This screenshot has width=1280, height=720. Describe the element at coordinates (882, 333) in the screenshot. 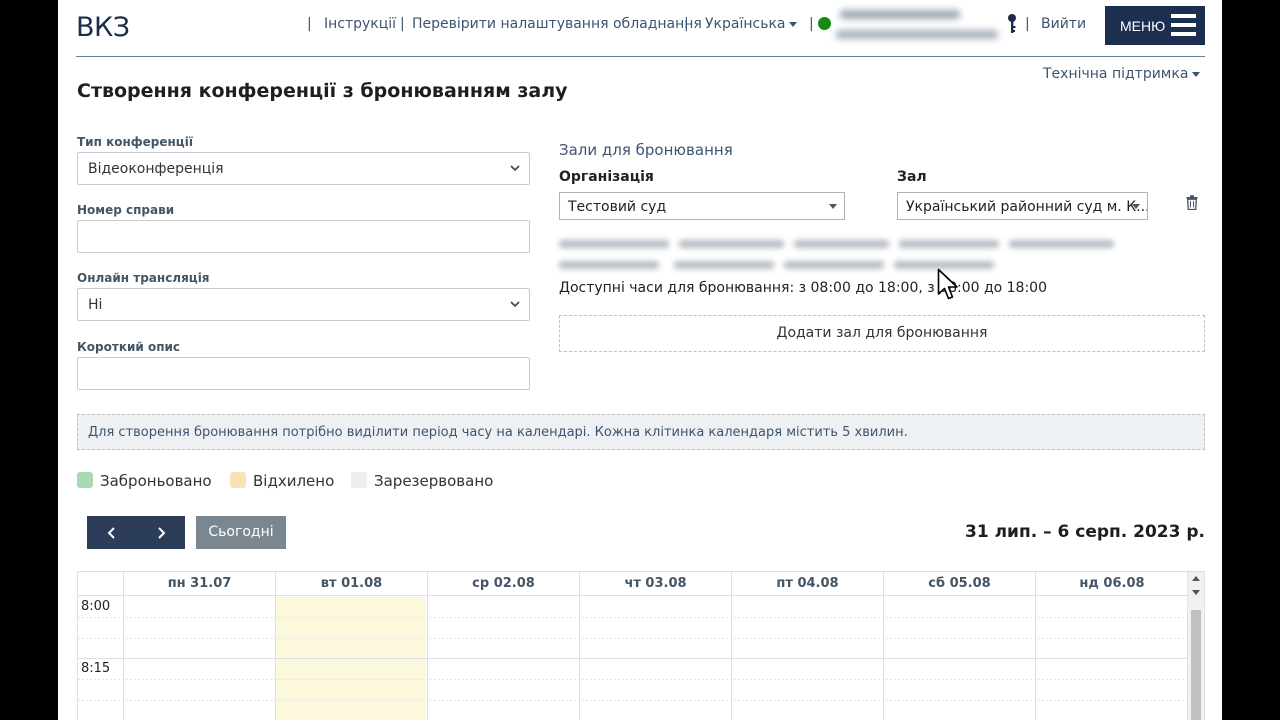

I see `add-hall-button: Додати зал для бронювання` at that location.